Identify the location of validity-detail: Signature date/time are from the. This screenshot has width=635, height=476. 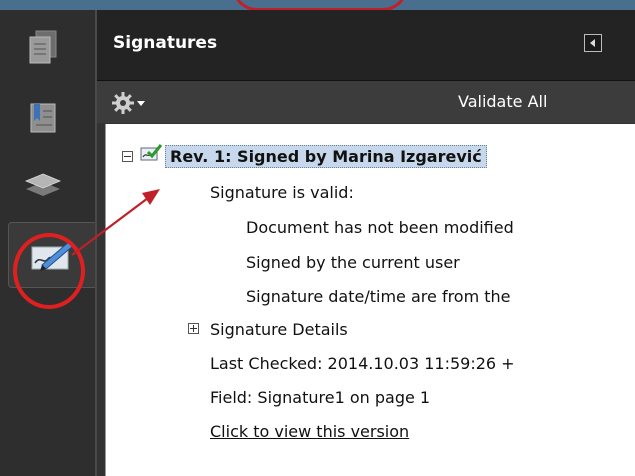
(378, 296).